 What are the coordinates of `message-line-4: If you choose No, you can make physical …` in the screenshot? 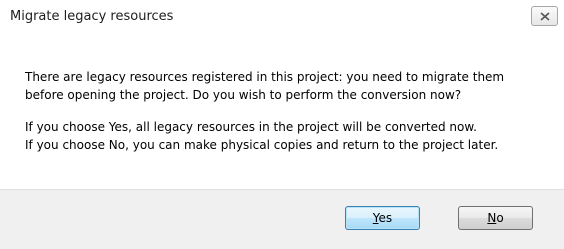 It's located at (262, 145).